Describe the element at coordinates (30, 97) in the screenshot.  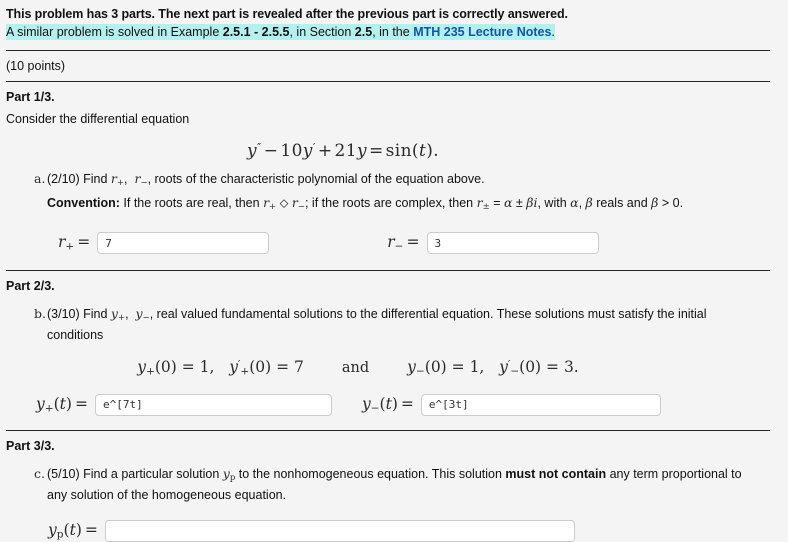
I see `part-1-title: Part 1/3.` at that location.